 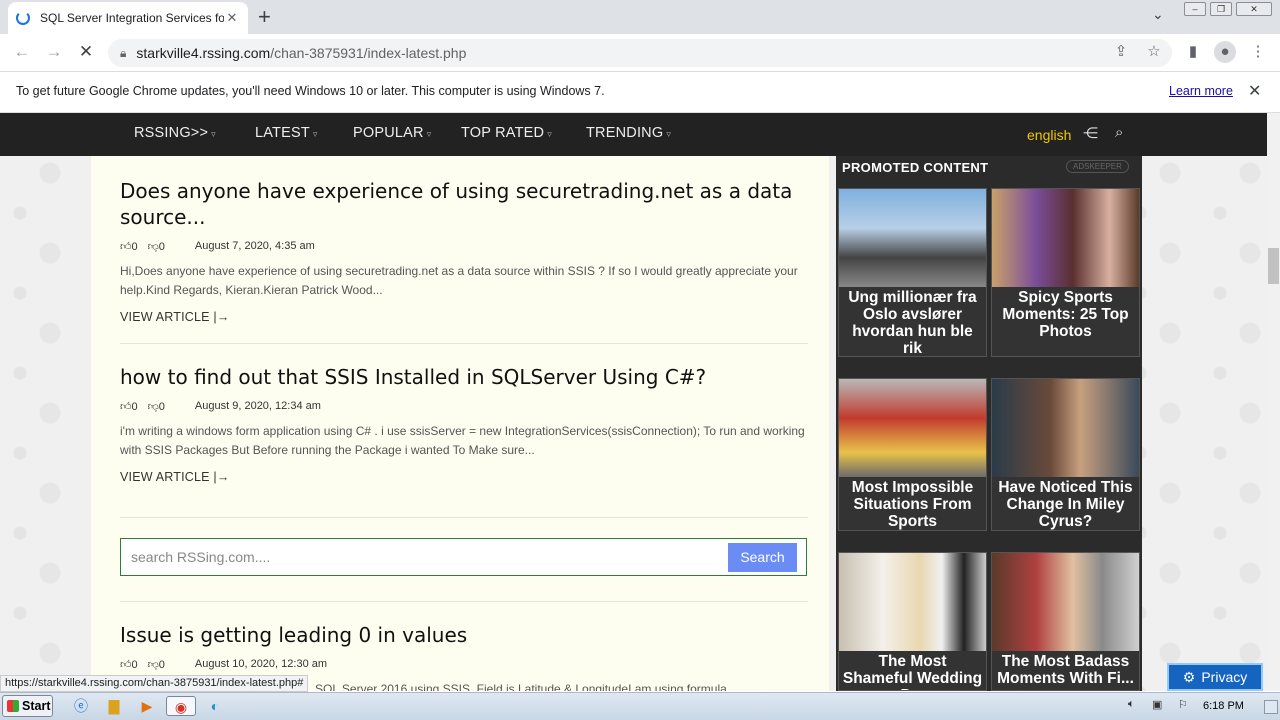 What do you see at coordinates (464, 406) in the screenshot?
I see `article-meta: 👍︎0 👎︎0 August 9, 2020, 12:34 am` at bounding box center [464, 406].